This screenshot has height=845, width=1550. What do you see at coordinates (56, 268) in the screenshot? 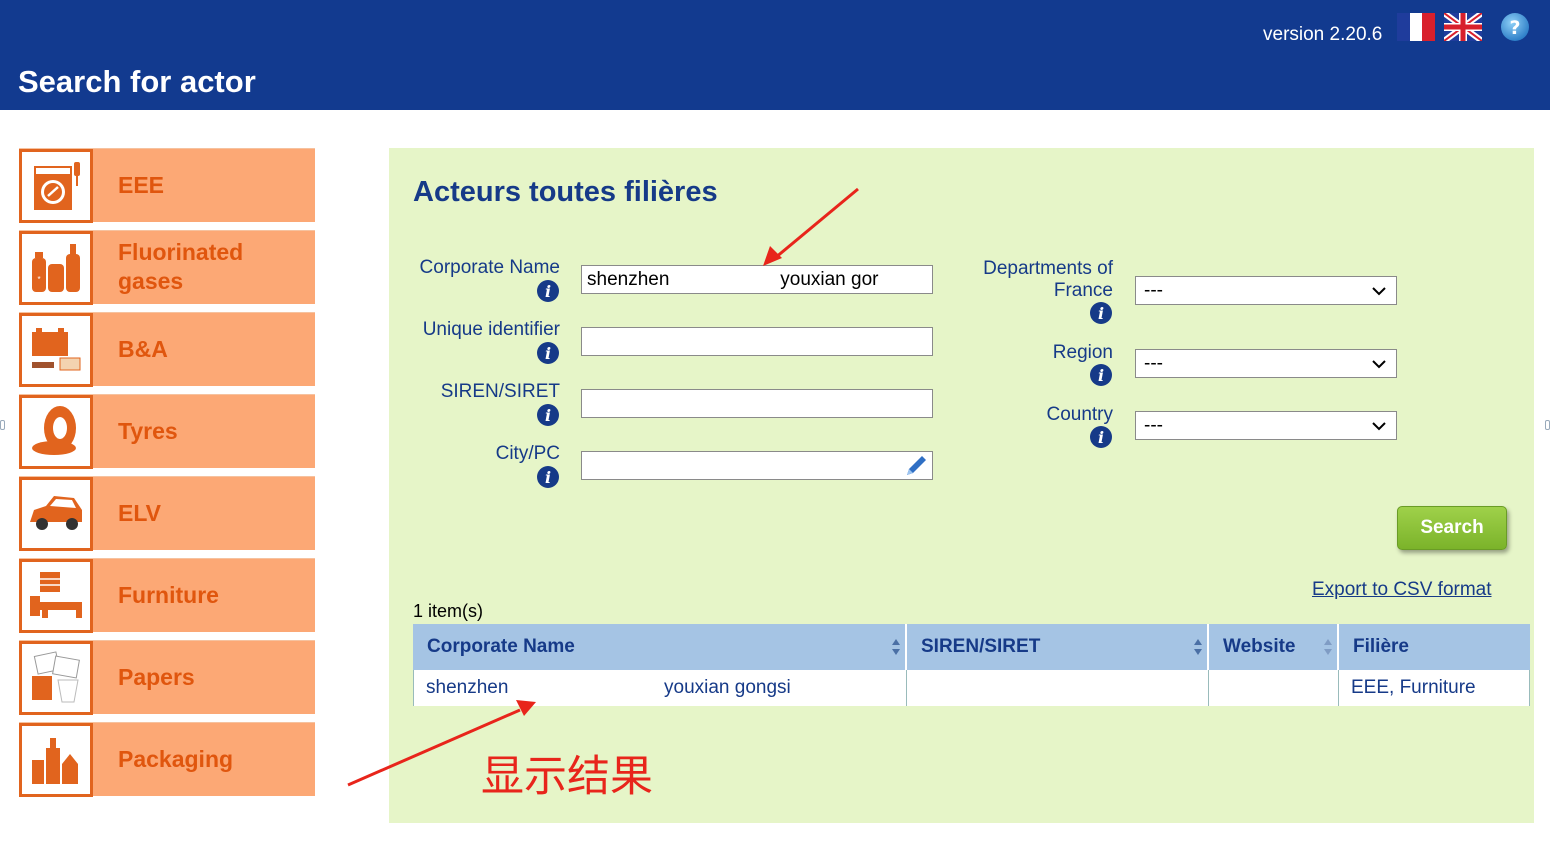
I see `gas-cylinder-icon: *` at bounding box center [56, 268].